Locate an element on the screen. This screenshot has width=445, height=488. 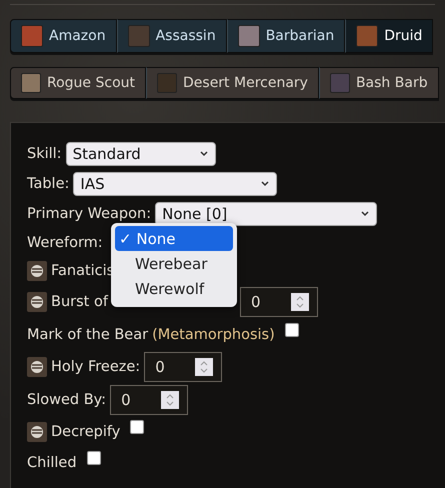
checkbox-label: Decrepify is located at coordinates (85, 432).